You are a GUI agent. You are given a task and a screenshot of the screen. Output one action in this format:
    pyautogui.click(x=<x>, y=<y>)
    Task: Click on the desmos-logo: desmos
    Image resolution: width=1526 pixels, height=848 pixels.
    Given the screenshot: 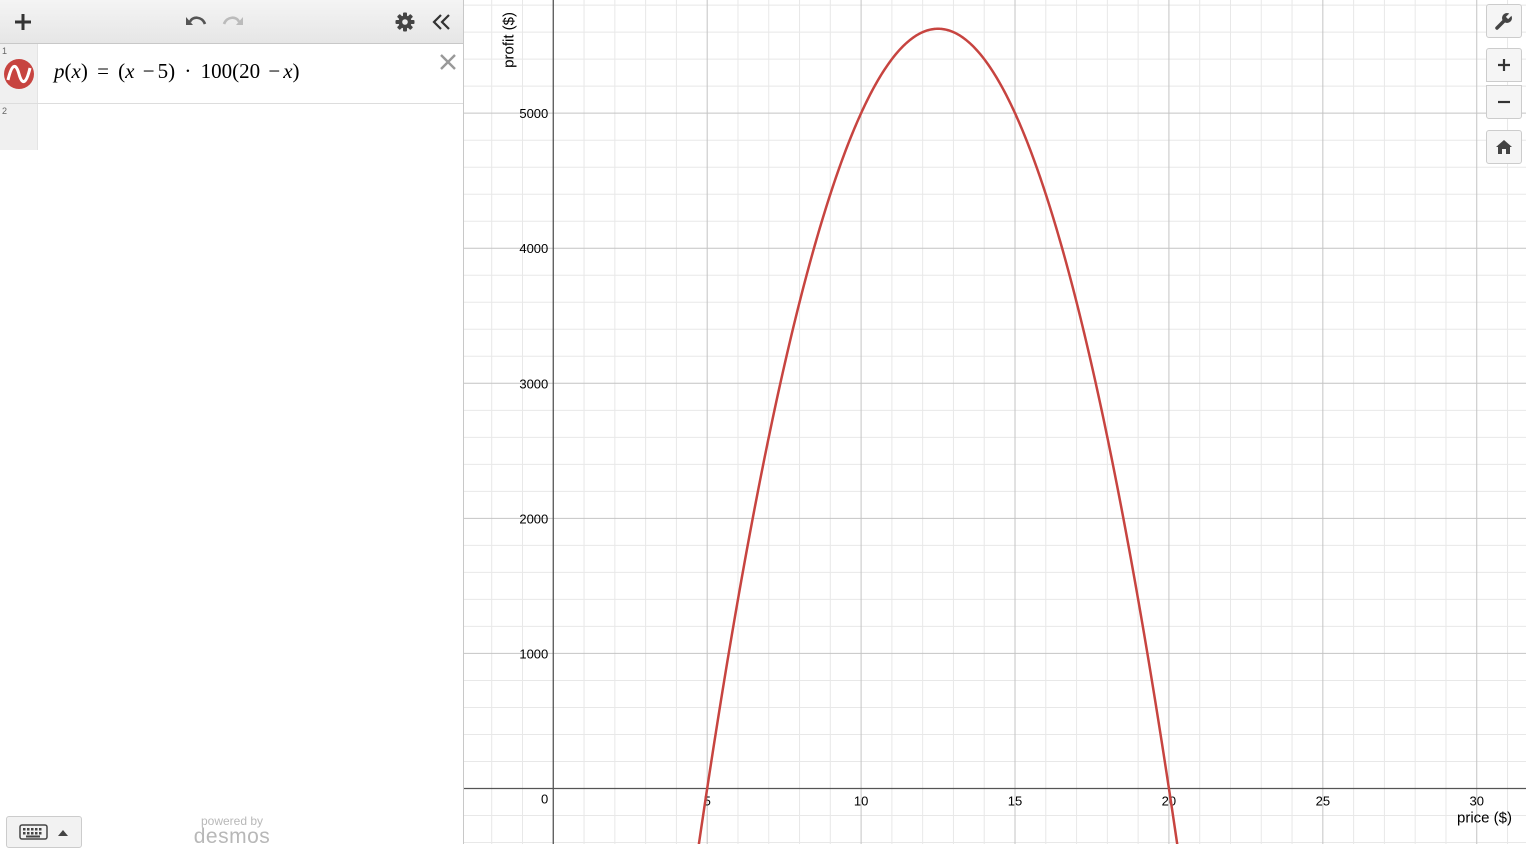 What is the action you would take?
    pyautogui.click(x=232, y=836)
    